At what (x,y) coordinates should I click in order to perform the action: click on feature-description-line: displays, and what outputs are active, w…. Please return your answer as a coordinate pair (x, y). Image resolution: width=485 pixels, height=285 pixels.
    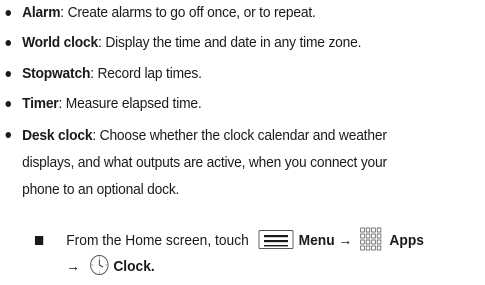
    Looking at the image, I should click on (204, 162).